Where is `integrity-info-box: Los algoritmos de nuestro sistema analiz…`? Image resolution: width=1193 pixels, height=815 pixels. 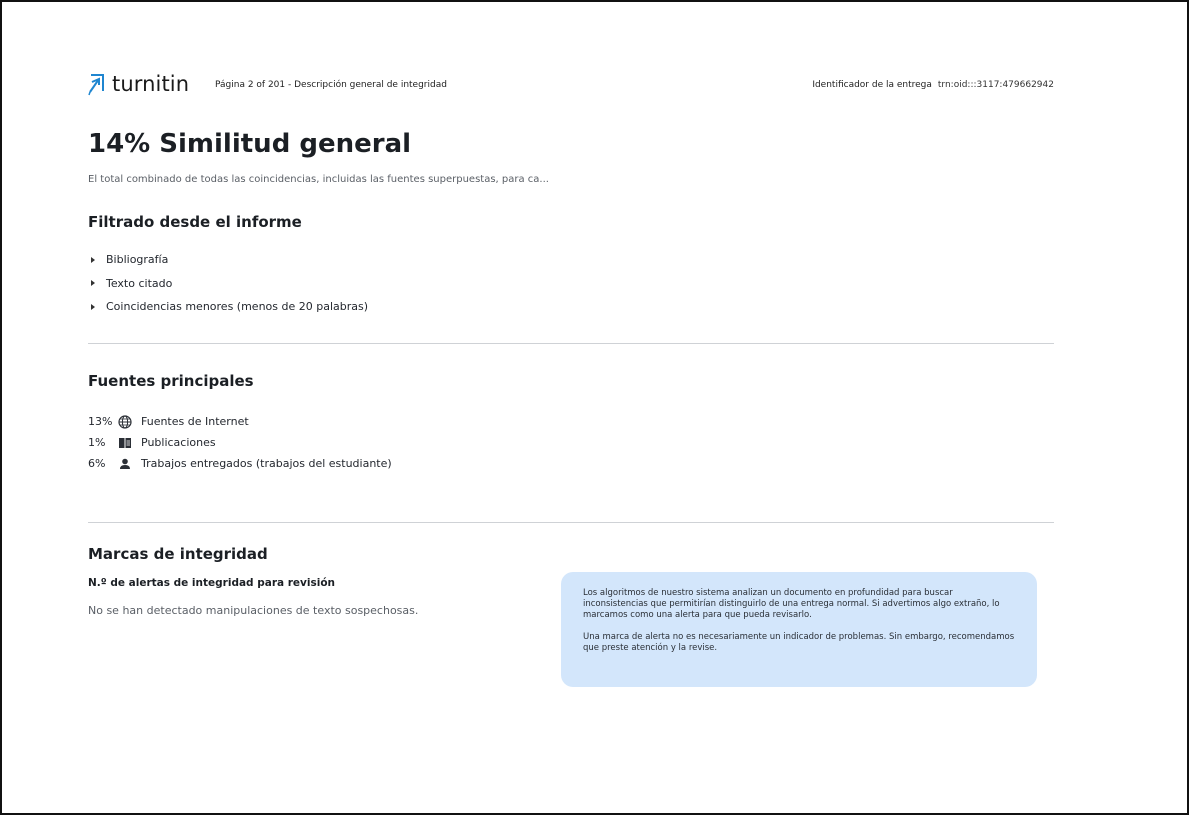 integrity-info-box: Los algoritmos de nuestro sistema analiz… is located at coordinates (799, 629).